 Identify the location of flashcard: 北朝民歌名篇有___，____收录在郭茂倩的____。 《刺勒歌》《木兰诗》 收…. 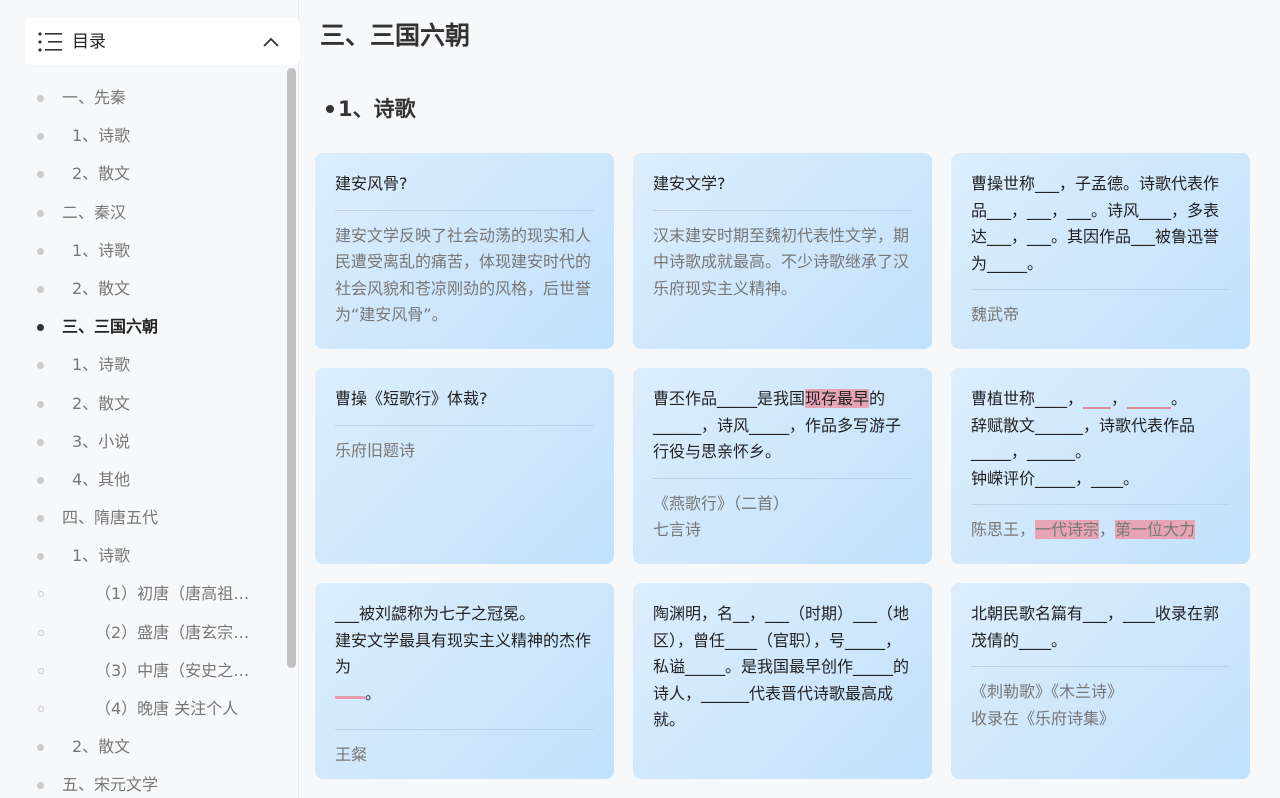
(1100, 681).